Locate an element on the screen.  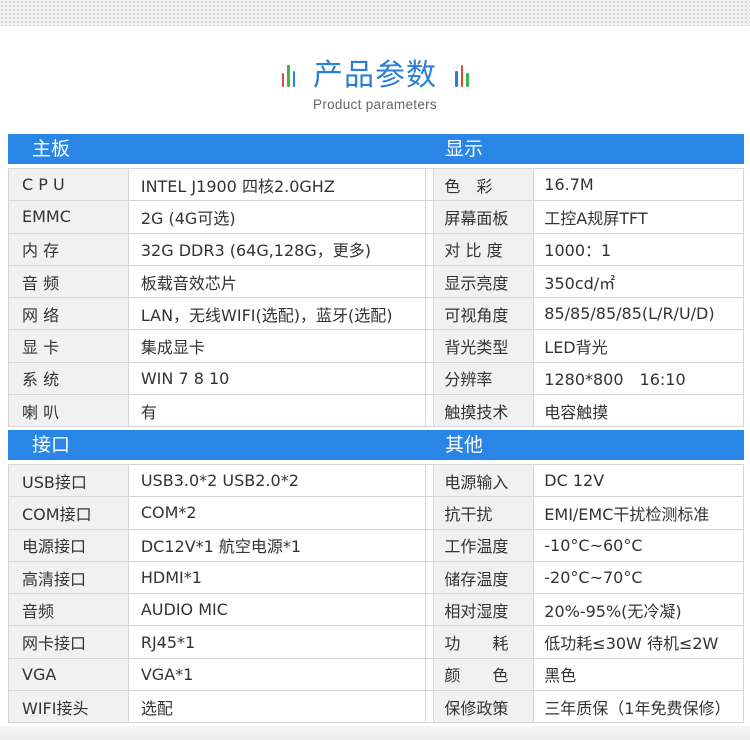
title-block: 产品参数 is located at coordinates (375, 76).